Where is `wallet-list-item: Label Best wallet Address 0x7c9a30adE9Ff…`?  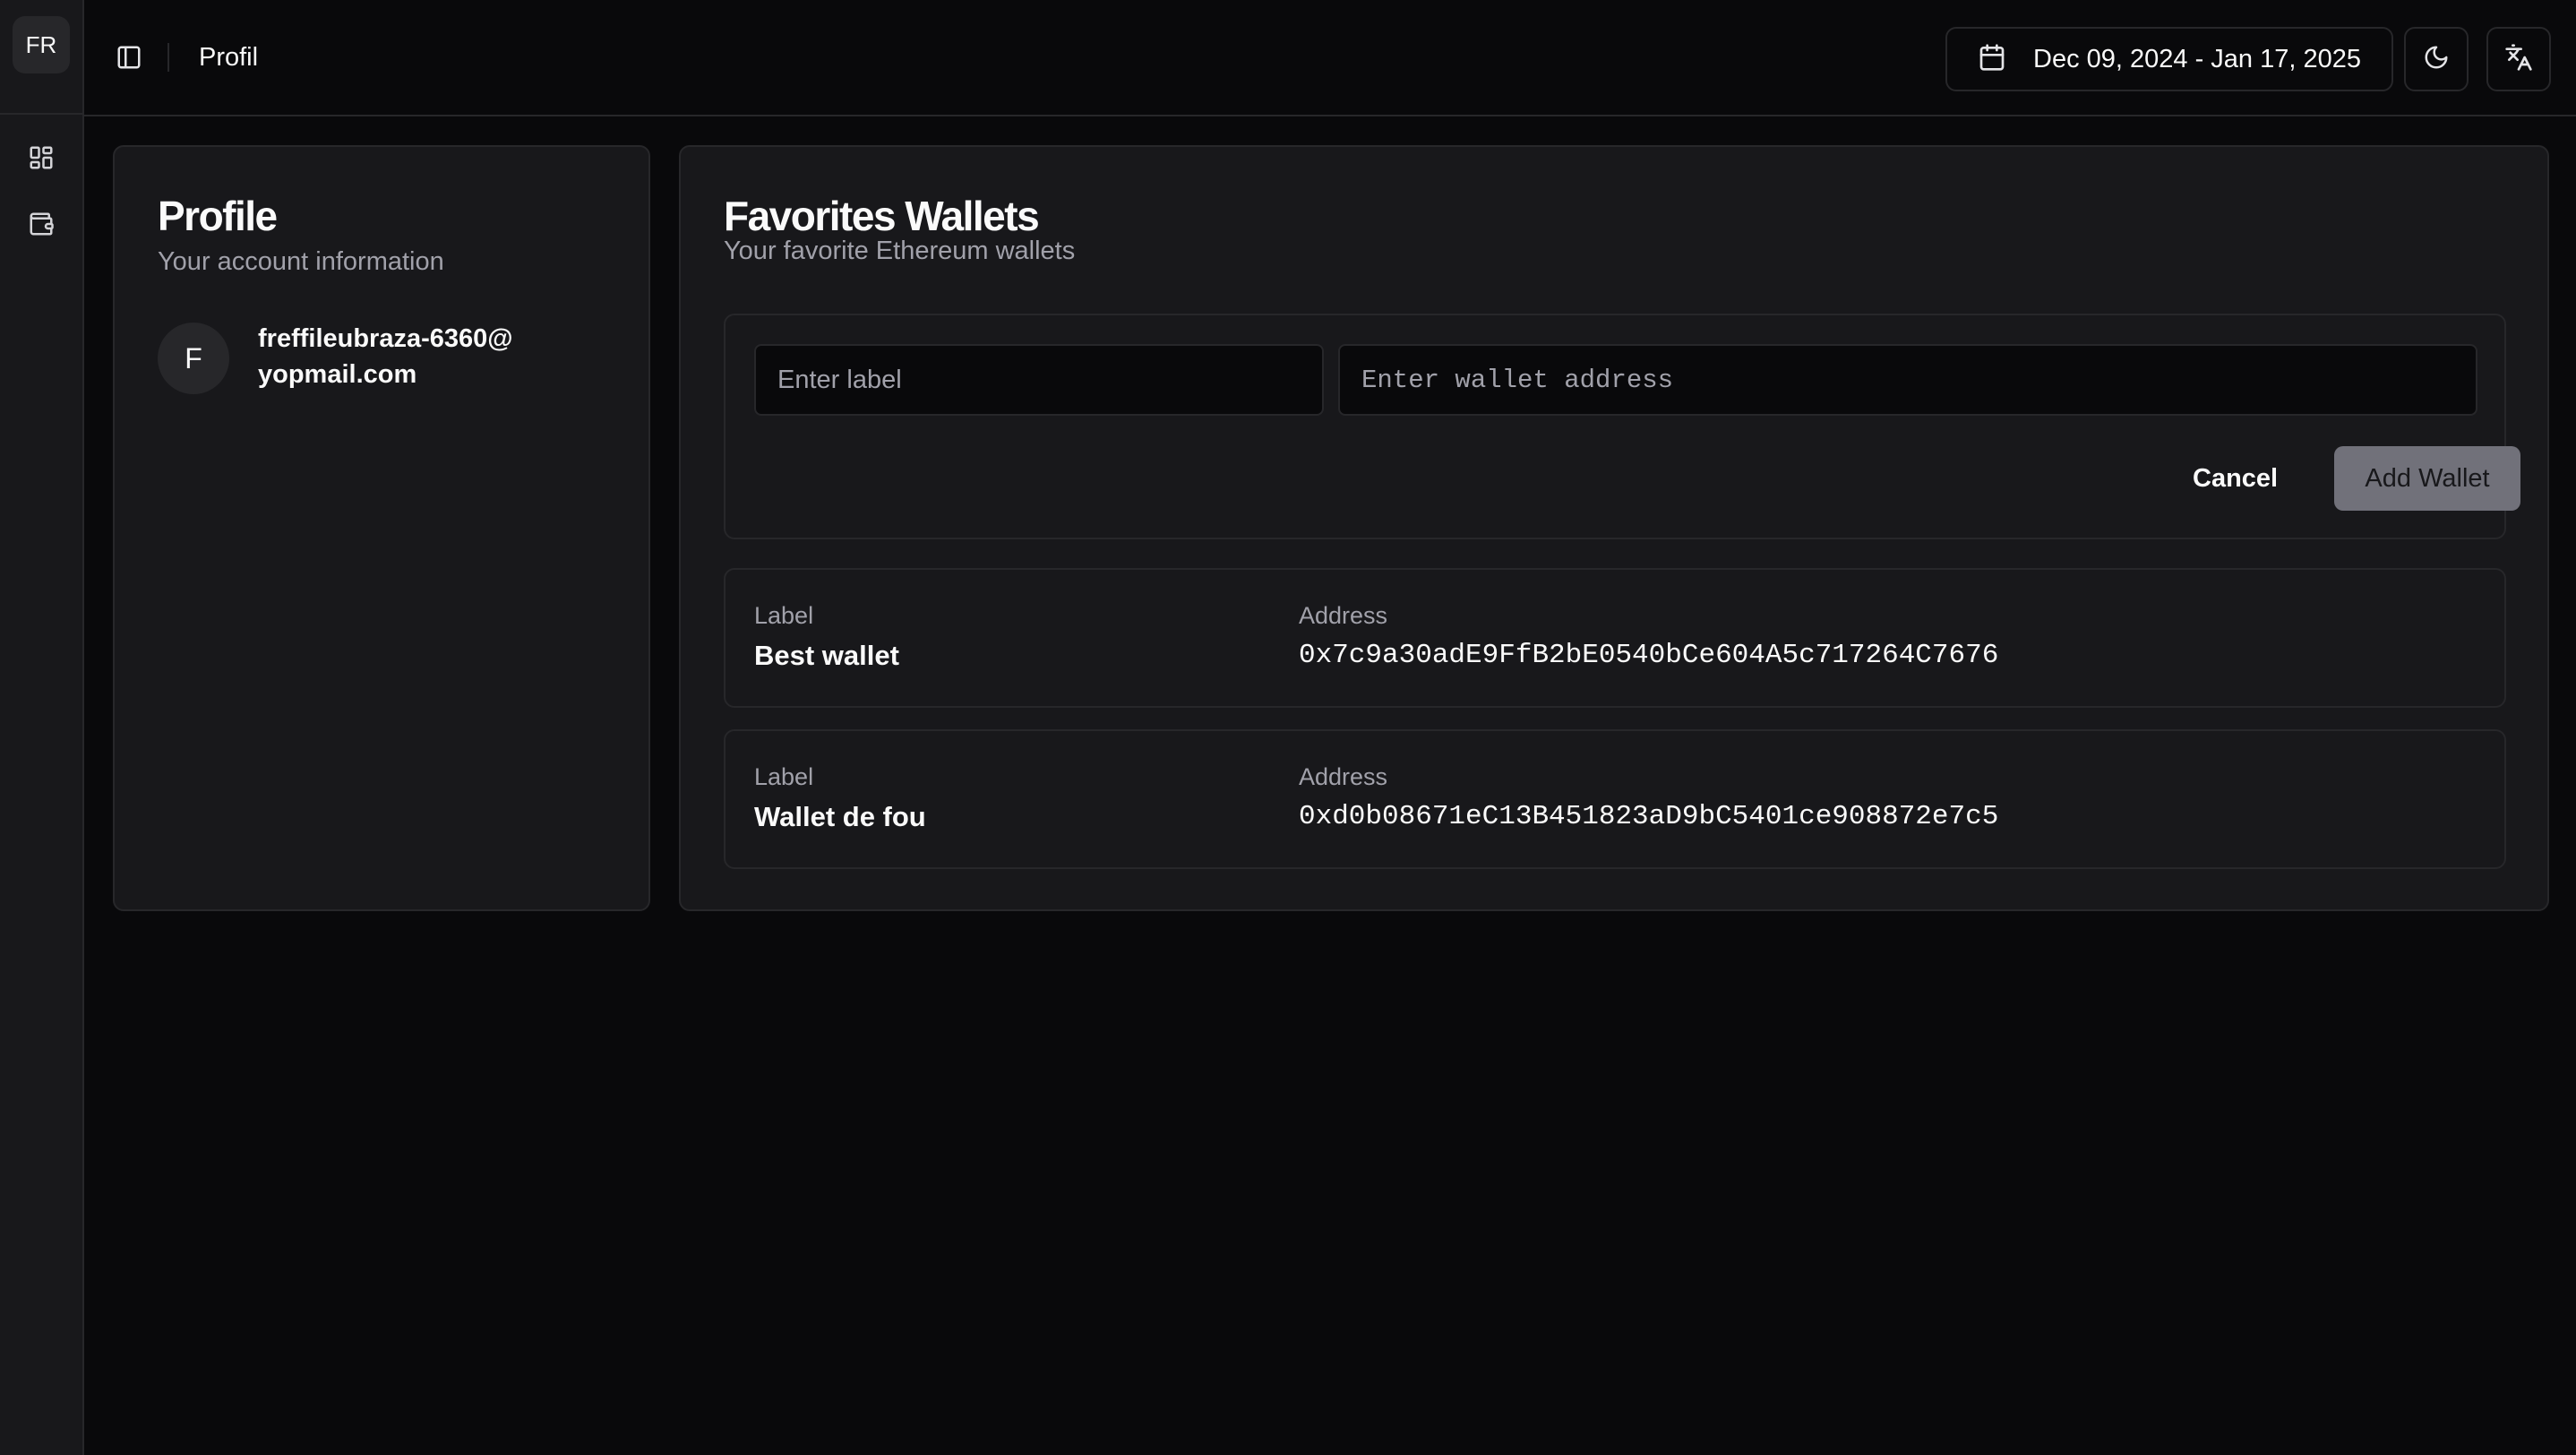 wallet-list-item: Label Best wallet Address 0x7c9a30adE9Ff… is located at coordinates (1615, 638).